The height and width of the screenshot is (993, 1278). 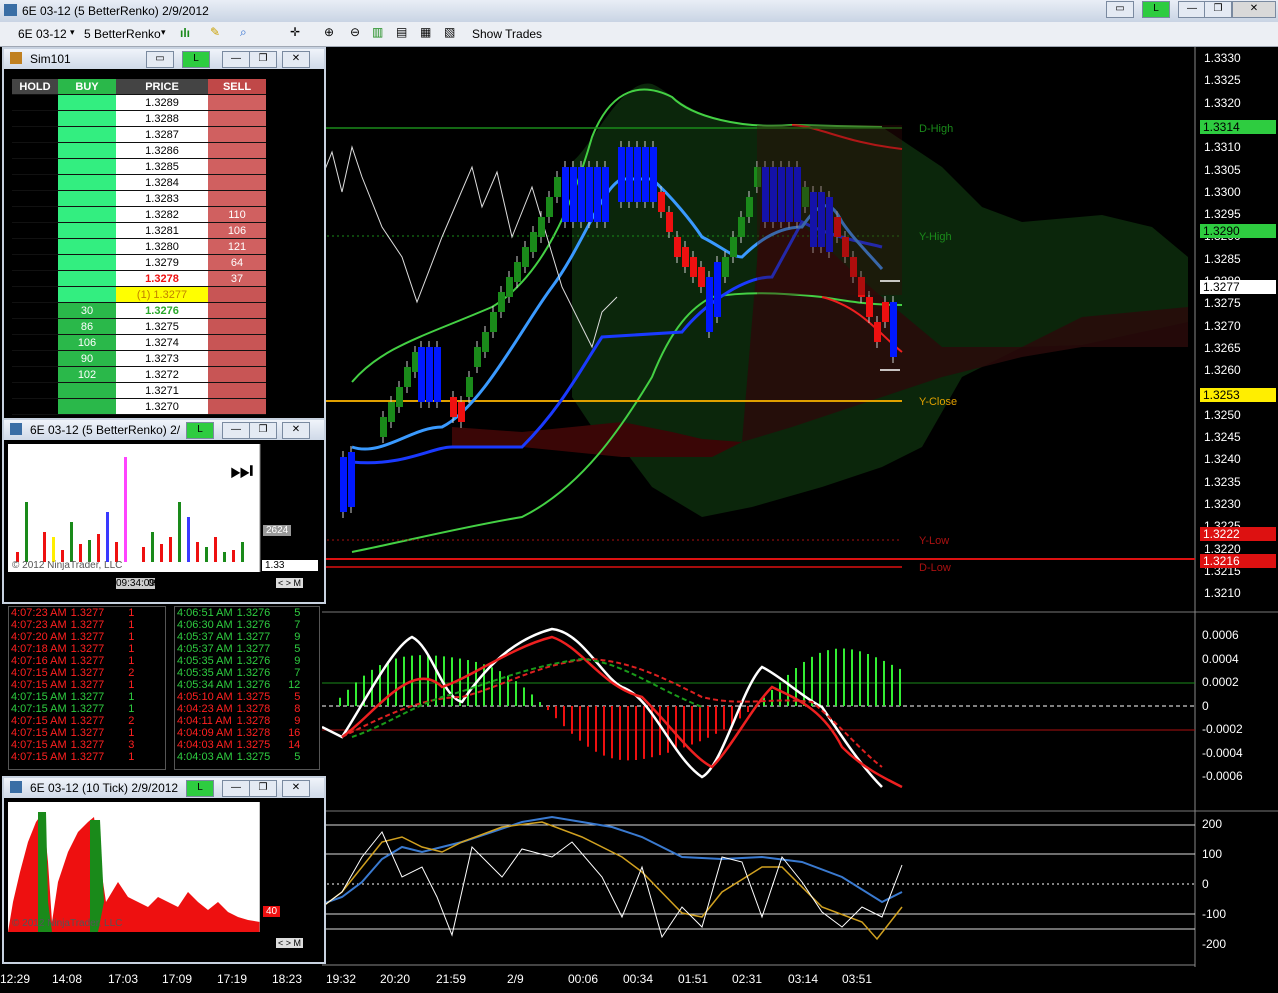 What do you see at coordinates (162, 390) in the screenshot?
I see `price-cell: 1.3271` at bounding box center [162, 390].